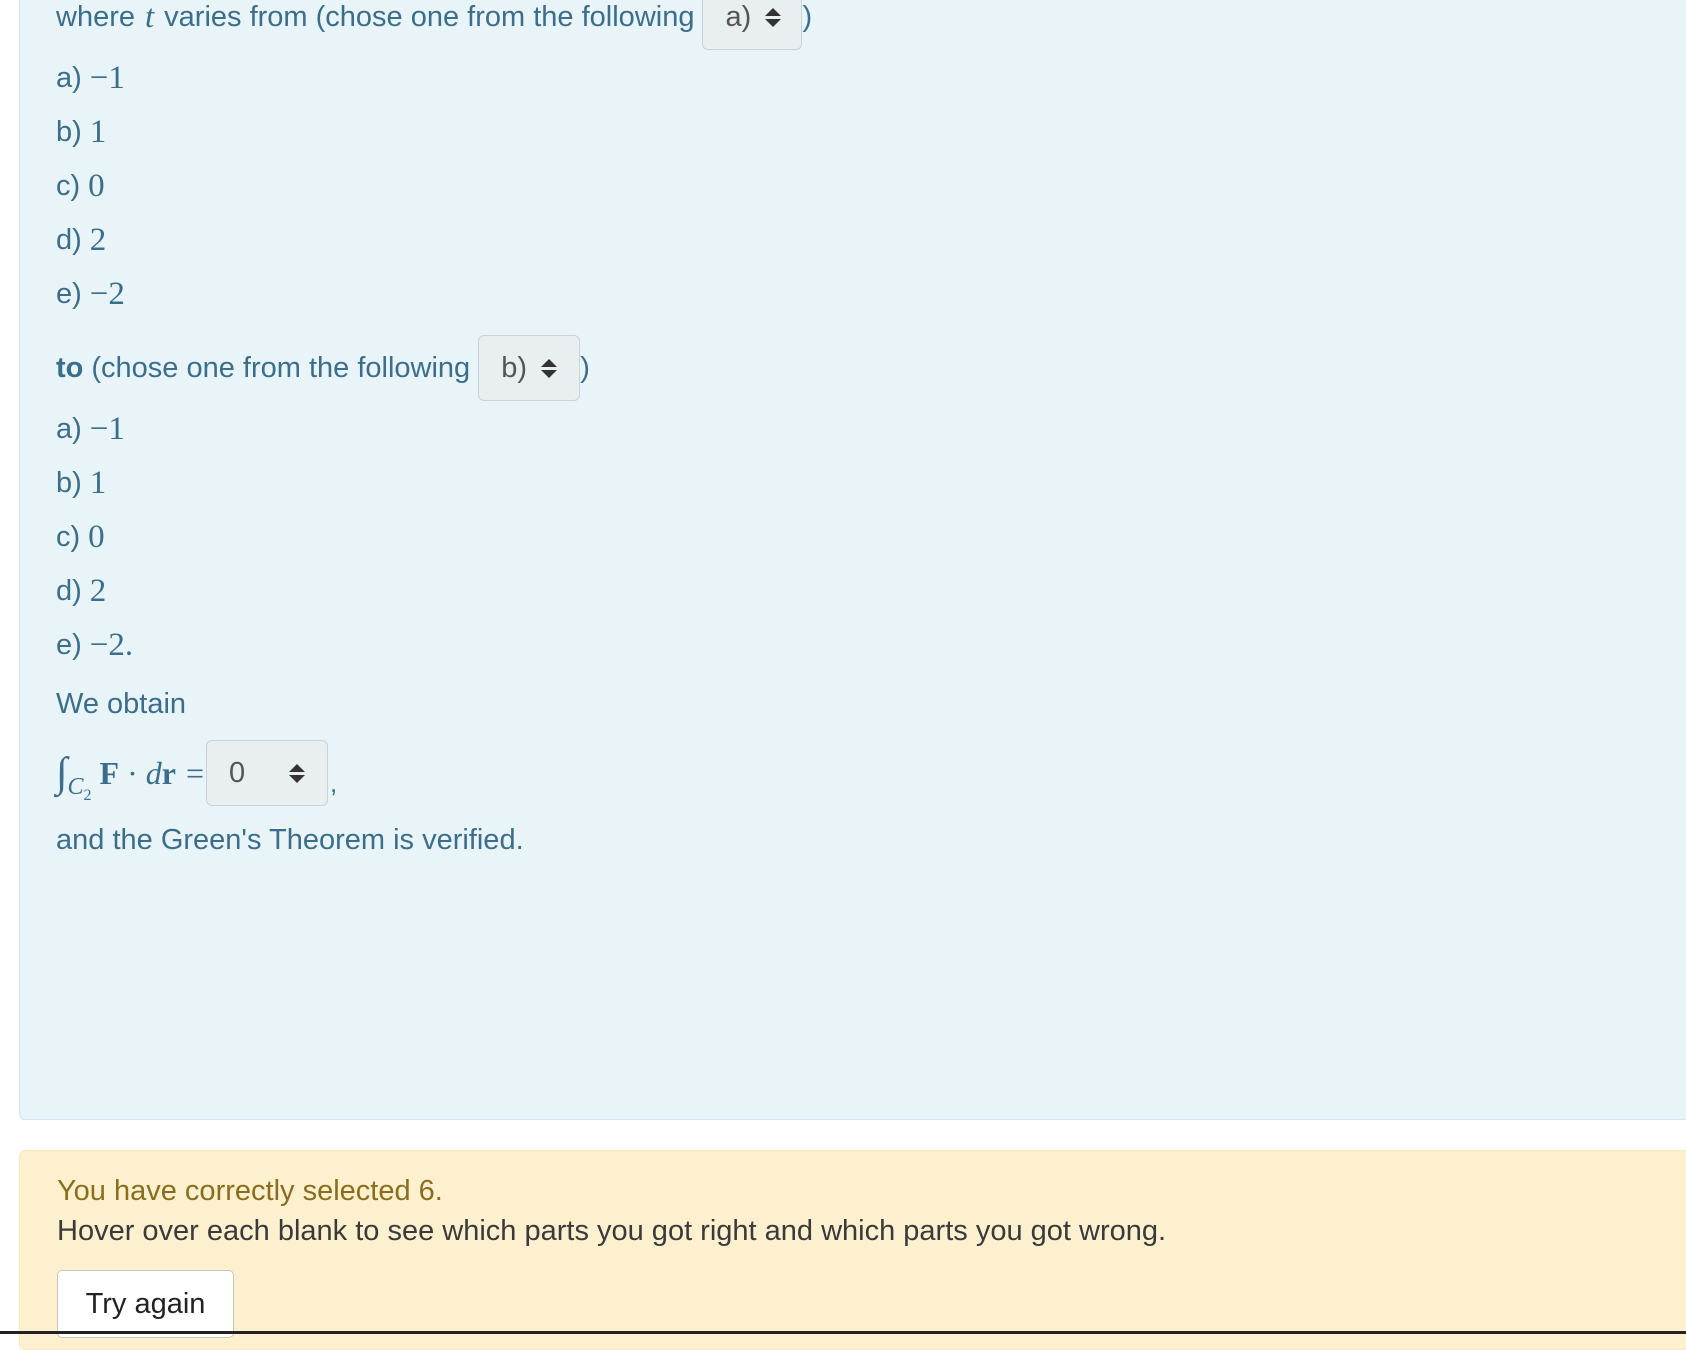 The image size is (1686, 1350). I want to click on integral-line: ∫ C2 F · dr = 0 ,, so click(196, 773).